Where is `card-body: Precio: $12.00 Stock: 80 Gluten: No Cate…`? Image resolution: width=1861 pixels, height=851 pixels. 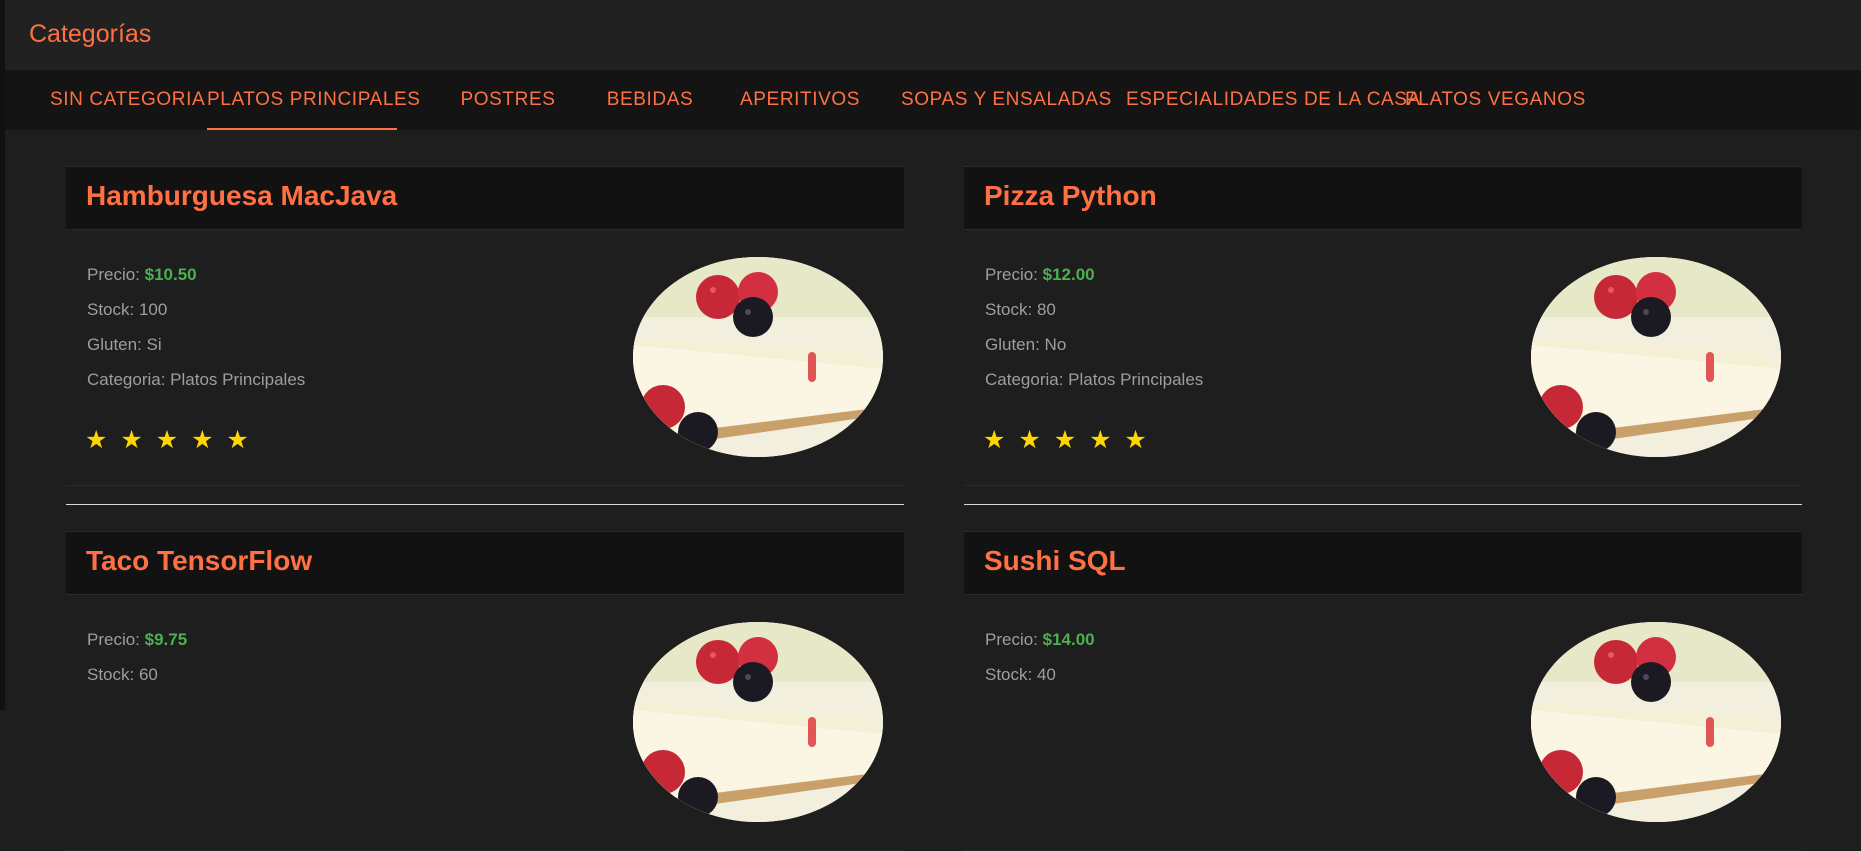 card-body: Precio: $12.00 Stock: 80 Gluten: No Cate… is located at coordinates (1383, 358).